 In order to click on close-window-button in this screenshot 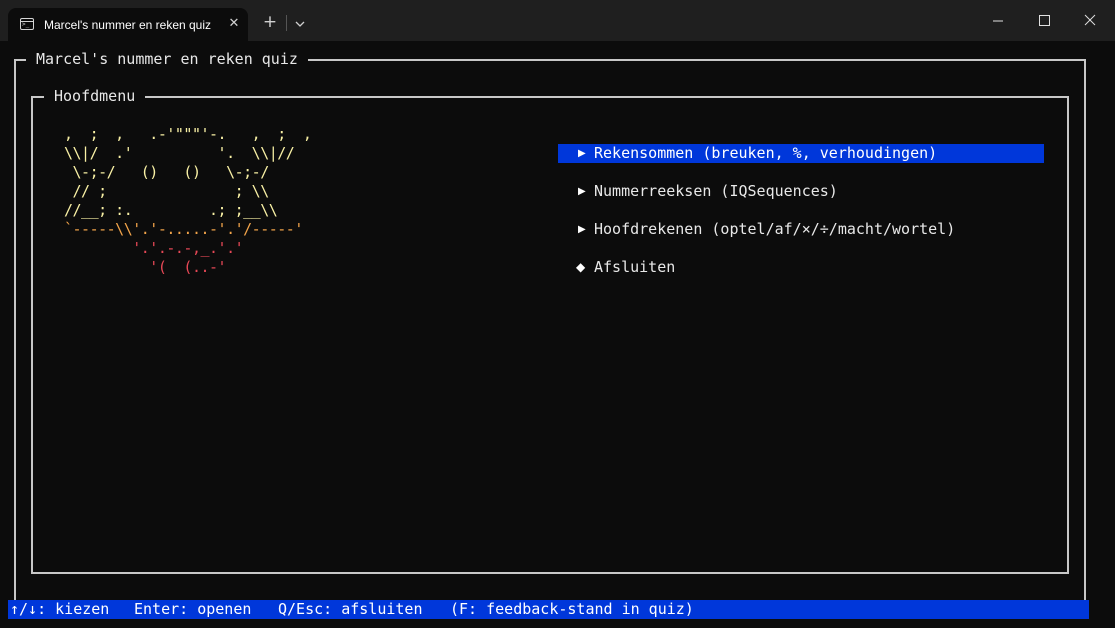, I will do `click(1090, 20)`.